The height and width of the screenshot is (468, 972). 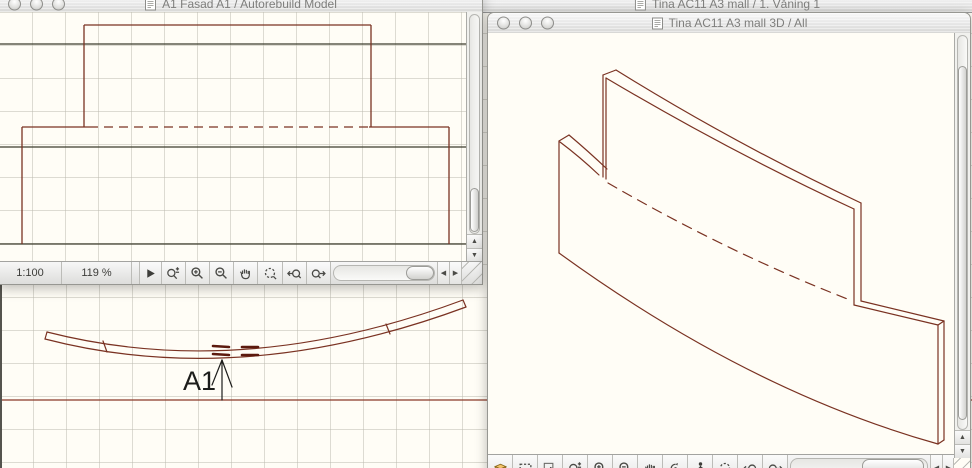 I want to click on marquee-icon, so click(x=525, y=465).